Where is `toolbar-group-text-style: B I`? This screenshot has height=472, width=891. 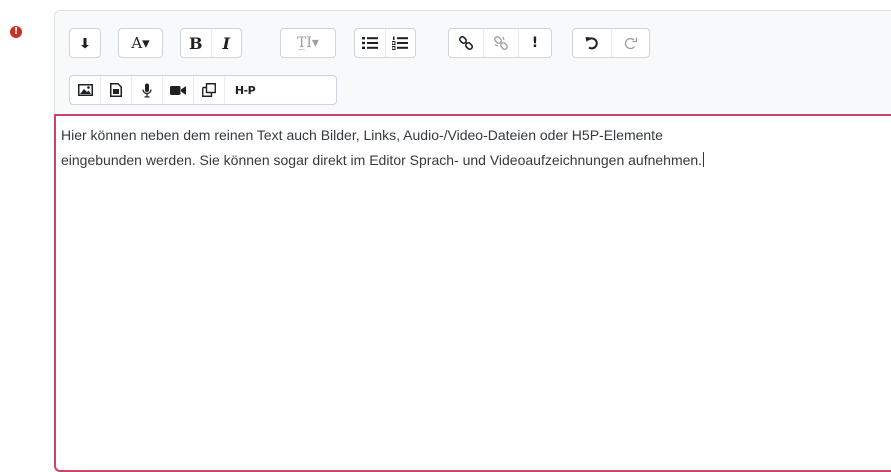 toolbar-group-text-style: B I is located at coordinates (211, 43).